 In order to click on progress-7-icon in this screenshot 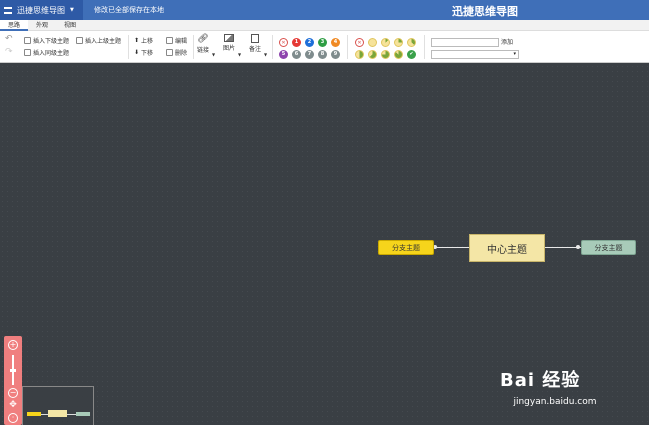, I will do `click(398, 54)`.